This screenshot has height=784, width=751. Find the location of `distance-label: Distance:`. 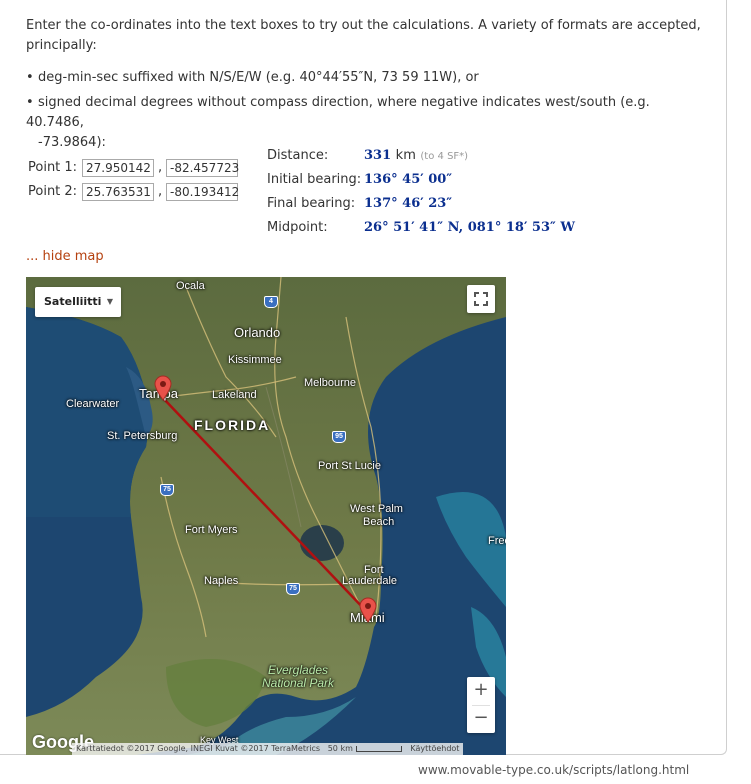

distance-label: Distance: is located at coordinates (298, 155).